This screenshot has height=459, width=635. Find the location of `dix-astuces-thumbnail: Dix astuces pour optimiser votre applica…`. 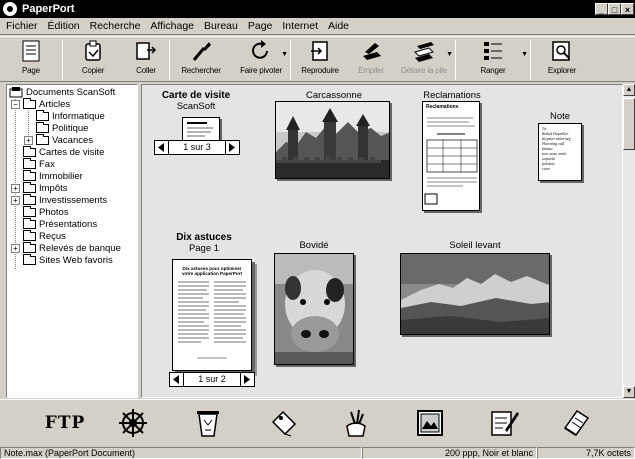

dix-astuces-thumbnail: Dix astuces pour optimiser votre applica… is located at coordinates (212, 315).